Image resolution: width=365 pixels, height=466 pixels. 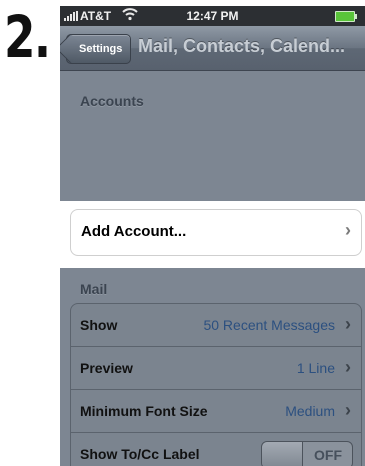 What do you see at coordinates (269, 325) in the screenshot?
I see `row-value: 50 Recent Messages` at bounding box center [269, 325].